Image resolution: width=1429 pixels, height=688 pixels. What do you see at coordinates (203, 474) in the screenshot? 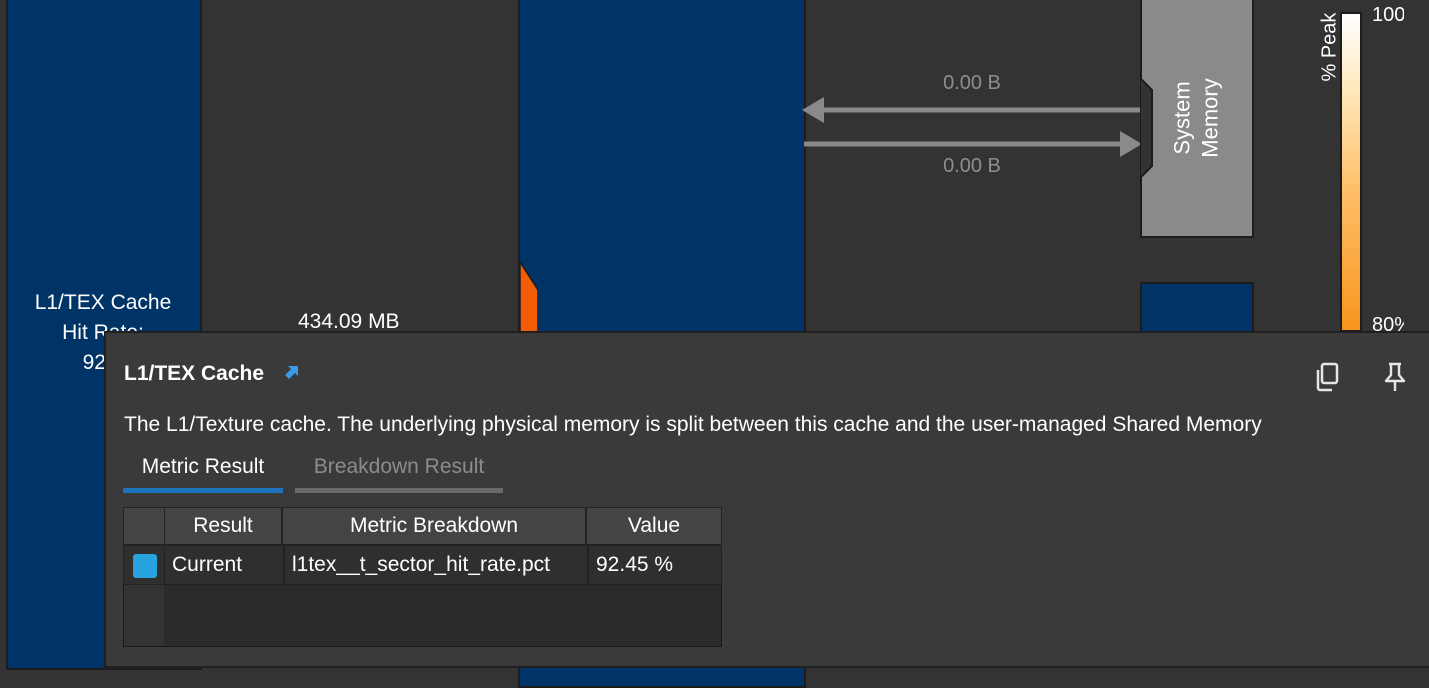
I see `tab-metric-result: Metric Result` at bounding box center [203, 474].